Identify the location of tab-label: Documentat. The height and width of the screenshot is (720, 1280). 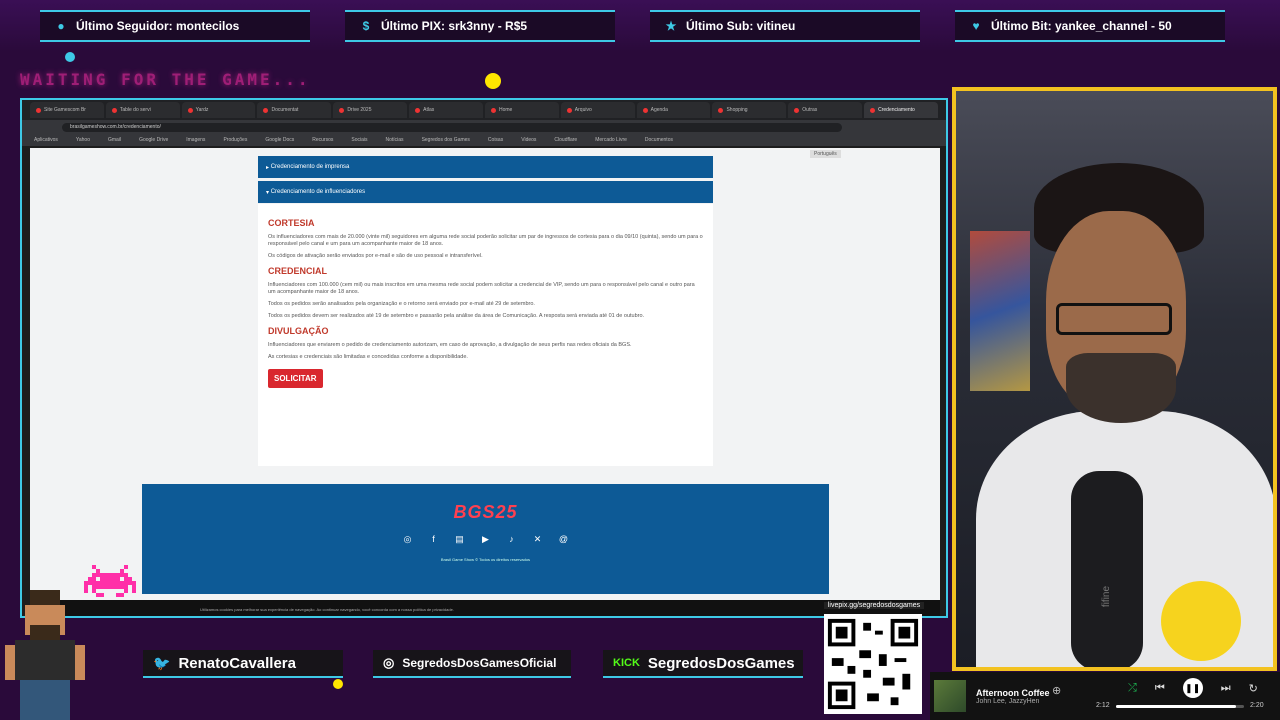
(285, 110).